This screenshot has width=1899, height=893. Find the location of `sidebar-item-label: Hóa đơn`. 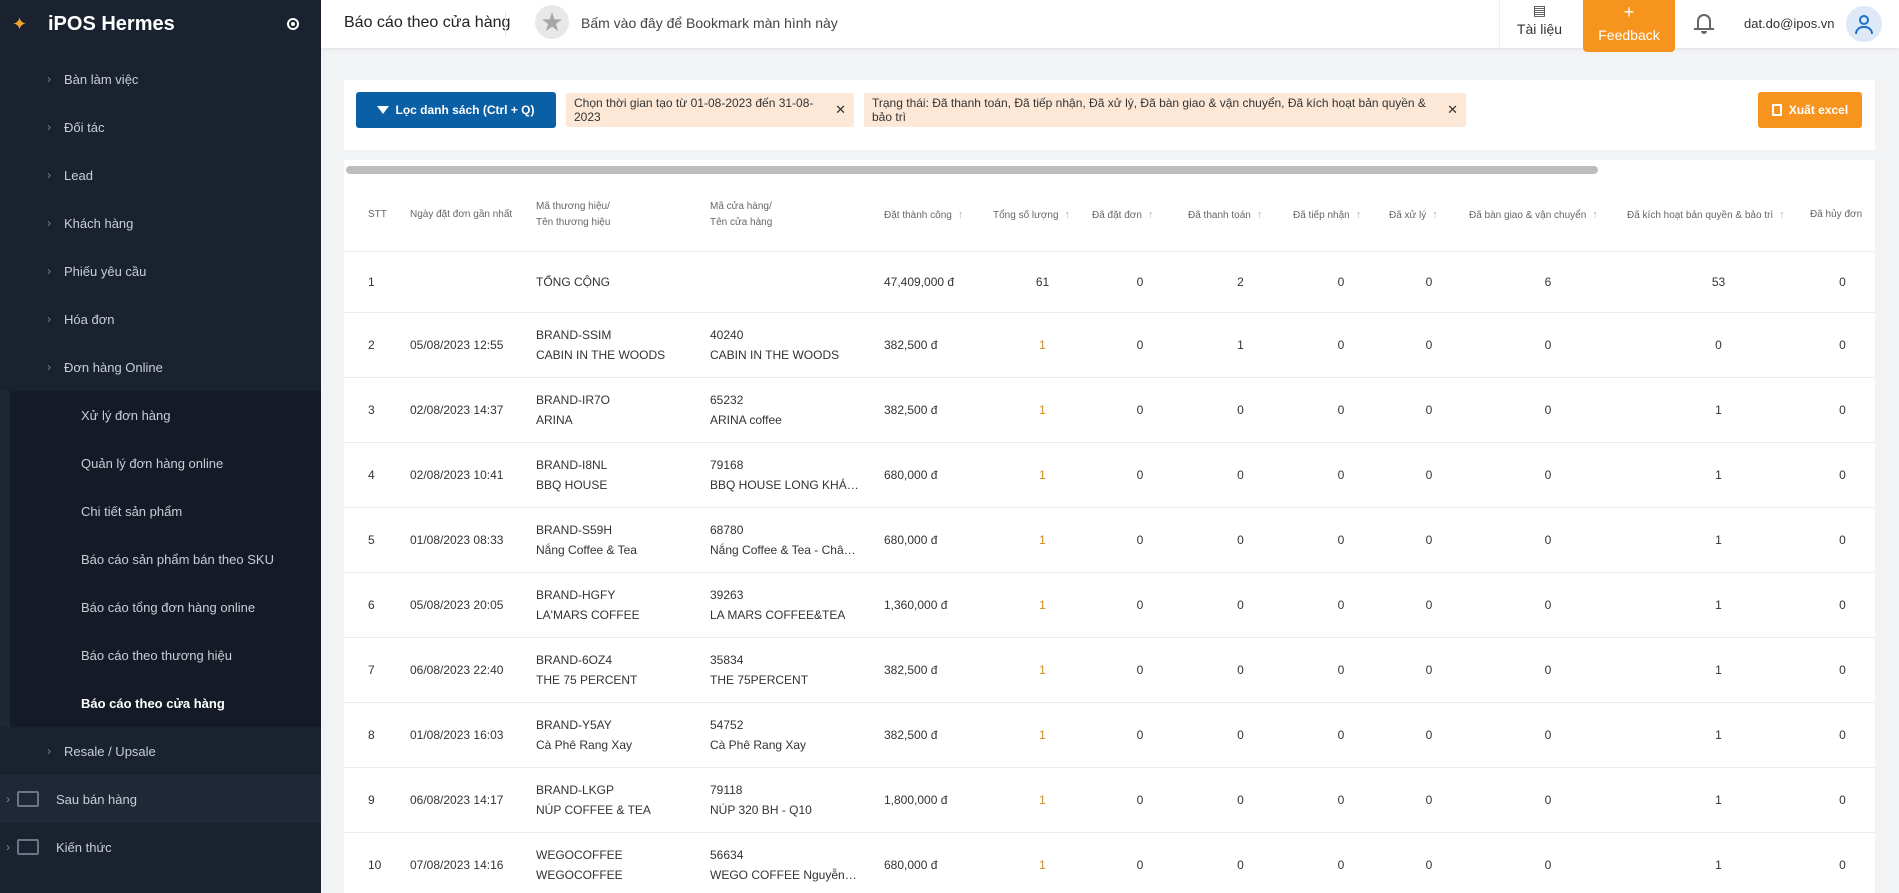

sidebar-item-label: Hóa đơn is located at coordinates (89, 319).